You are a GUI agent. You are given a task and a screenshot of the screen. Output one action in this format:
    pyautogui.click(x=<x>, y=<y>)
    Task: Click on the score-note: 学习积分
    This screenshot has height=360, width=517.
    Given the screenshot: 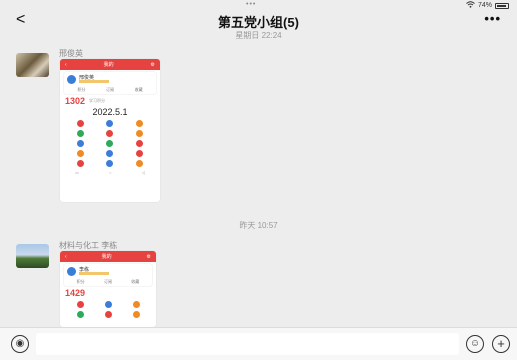 What is the action you would take?
    pyautogui.click(x=97, y=100)
    